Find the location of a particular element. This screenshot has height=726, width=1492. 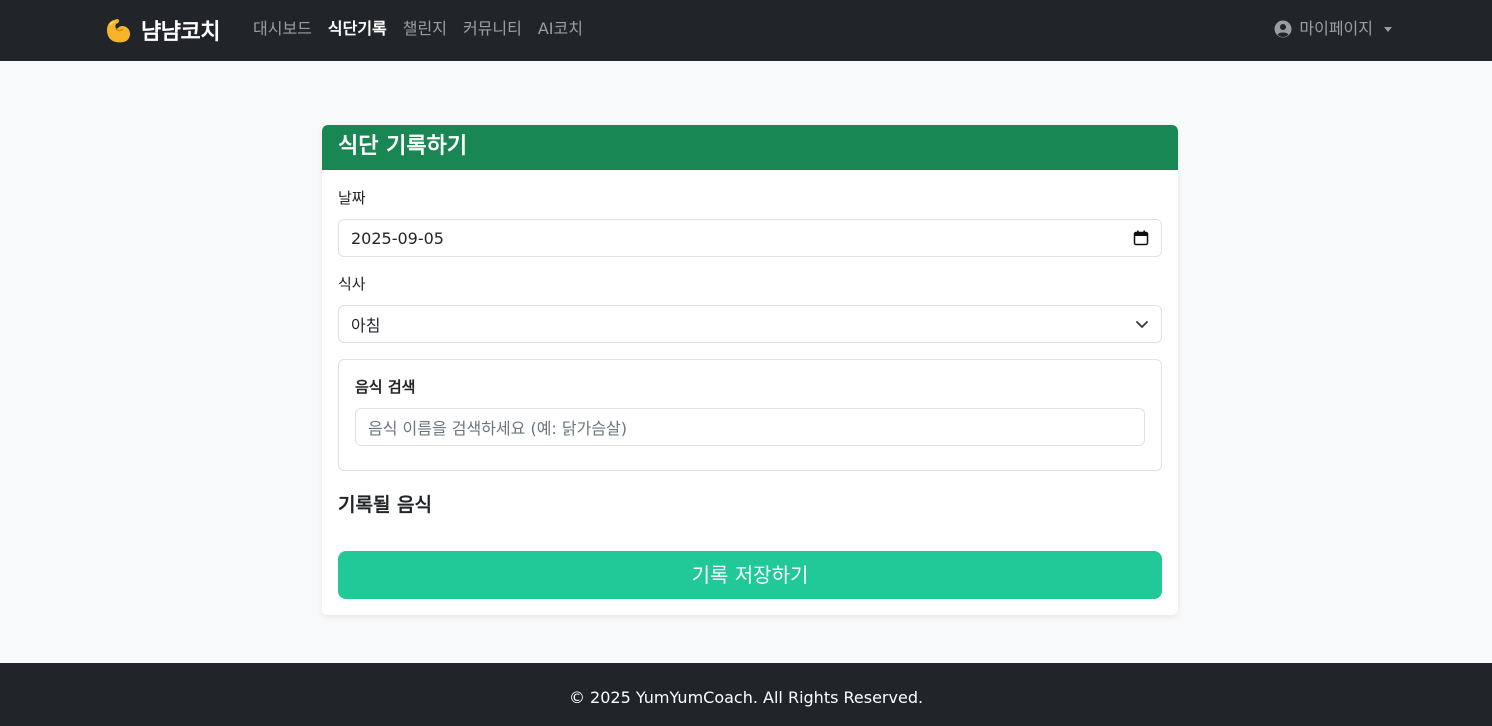

date-value: 2025-09-05 is located at coordinates (397, 238).